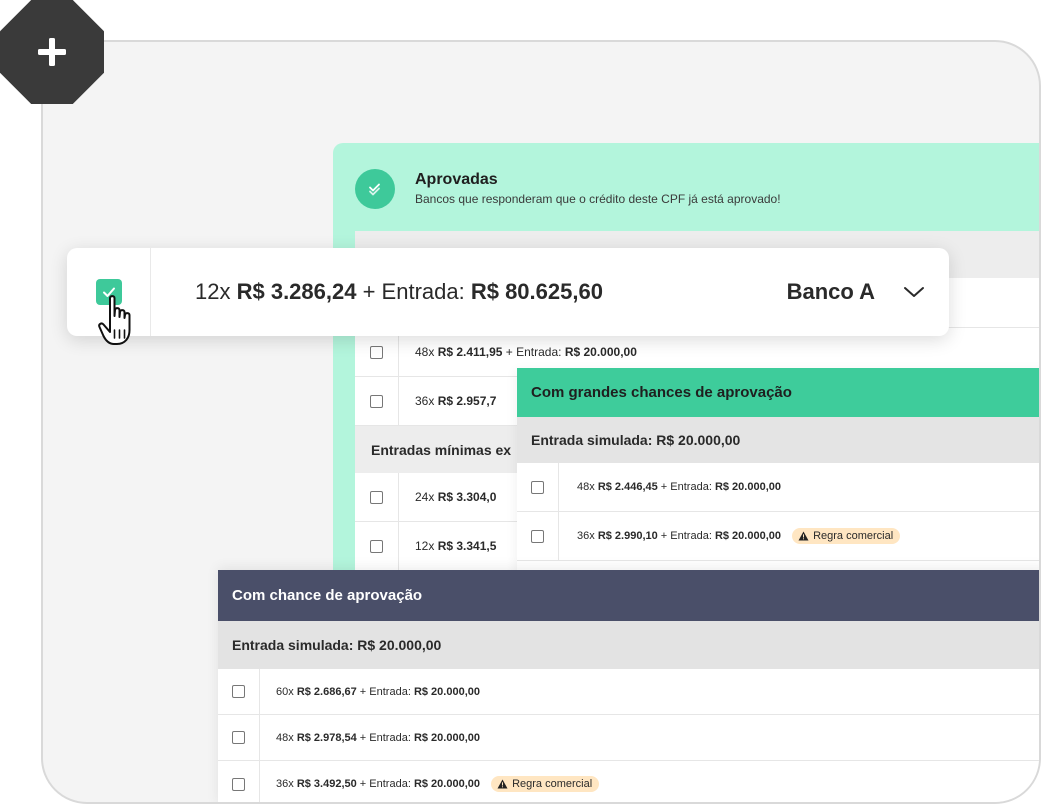 The height and width of the screenshot is (806, 1043). Describe the element at coordinates (628, 738) in the screenshot. I see `table-row: 48x R$ 2.978,54 + Entrada: R$ 20.000,00` at that location.